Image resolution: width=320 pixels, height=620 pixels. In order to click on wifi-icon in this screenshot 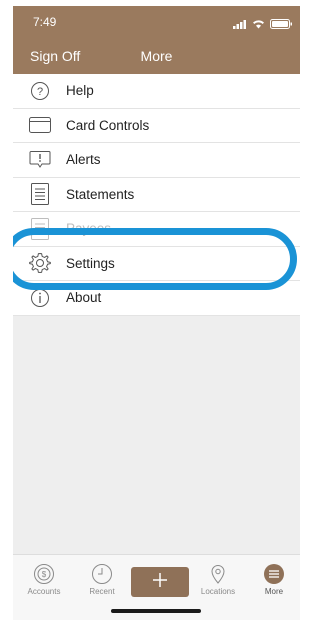, I will do `click(258, 25)`.